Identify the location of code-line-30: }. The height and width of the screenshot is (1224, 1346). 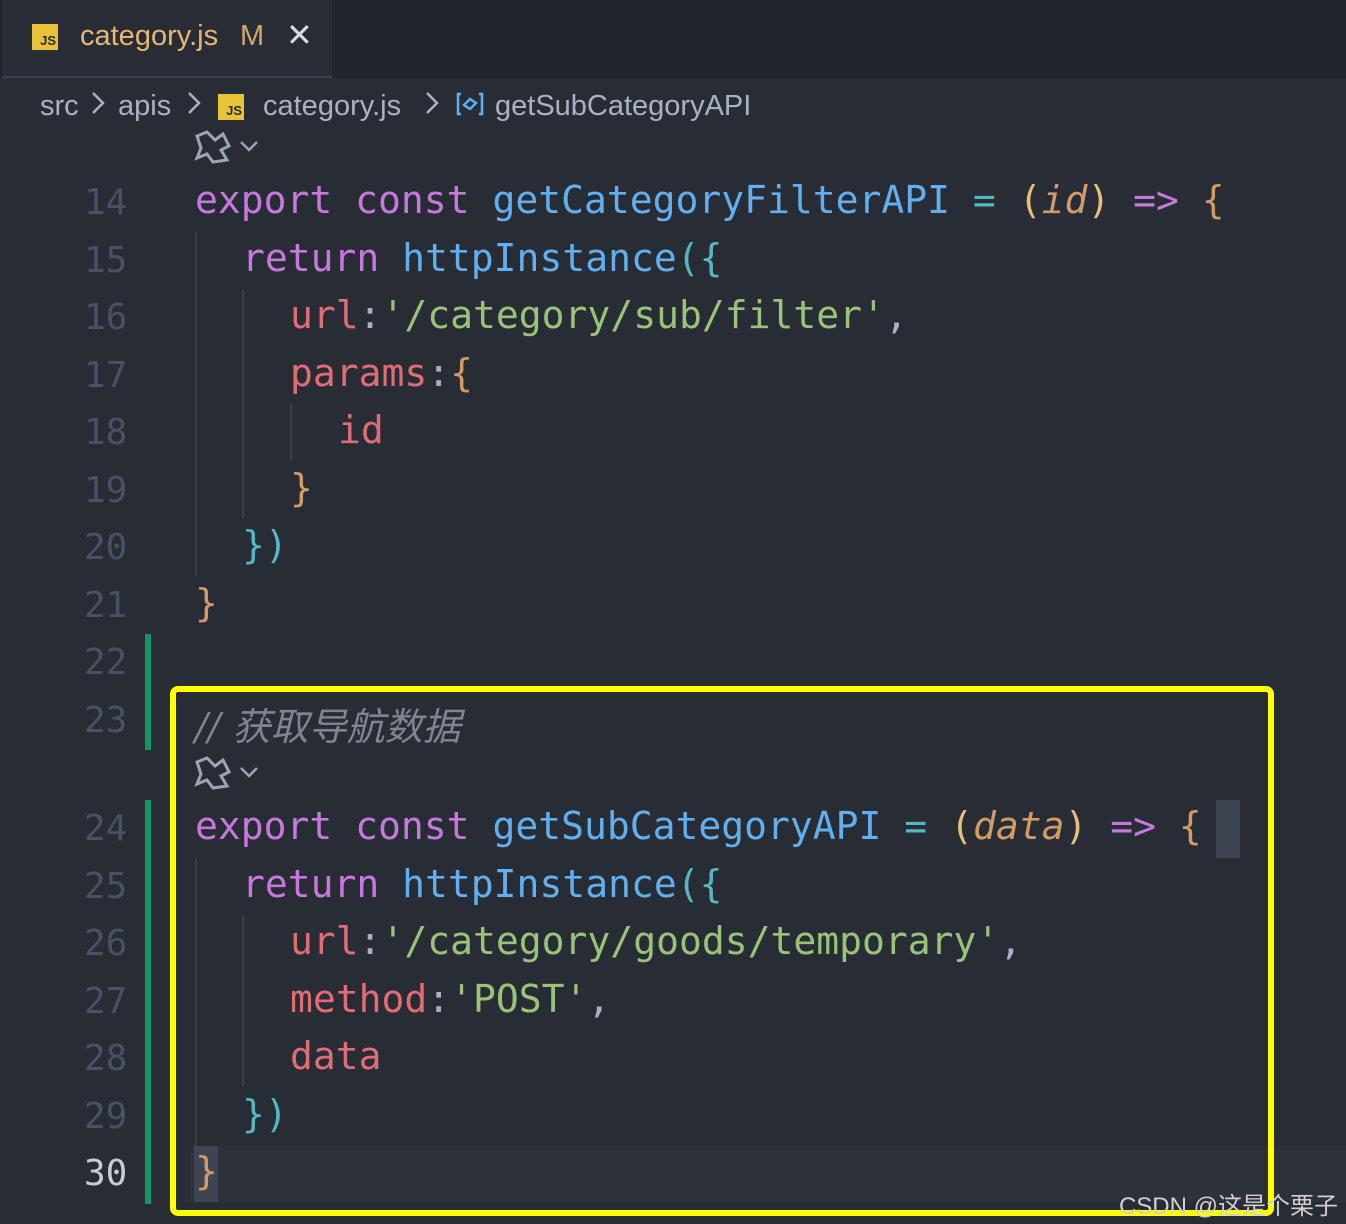
(206, 1171).